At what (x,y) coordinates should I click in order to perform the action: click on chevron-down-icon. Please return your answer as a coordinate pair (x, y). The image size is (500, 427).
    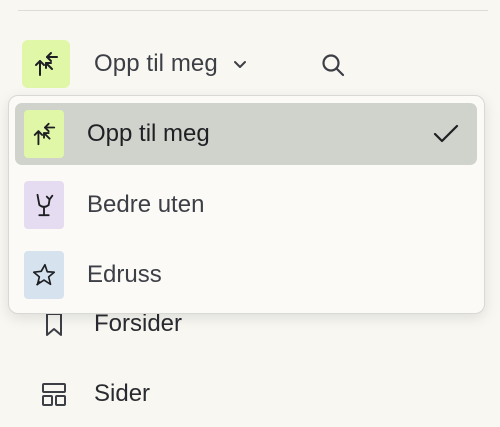
    Looking at the image, I should click on (240, 64).